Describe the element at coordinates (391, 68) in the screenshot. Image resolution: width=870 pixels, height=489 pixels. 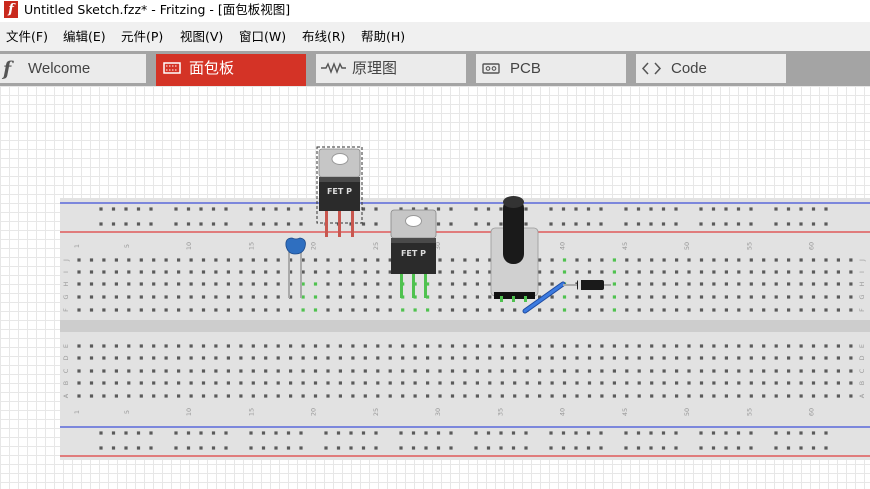
I see `tab-schematic: 原理图` at that location.